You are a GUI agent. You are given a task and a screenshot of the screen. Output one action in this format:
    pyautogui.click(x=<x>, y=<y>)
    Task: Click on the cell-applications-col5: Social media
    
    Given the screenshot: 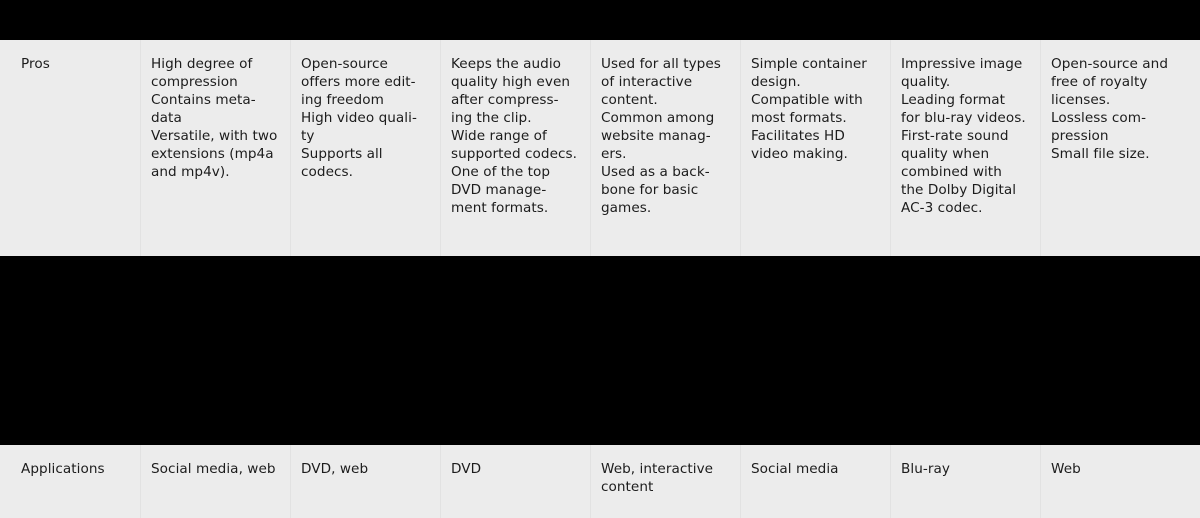 What is the action you would take?
    pyautogui.click(x=795, y=469)
    